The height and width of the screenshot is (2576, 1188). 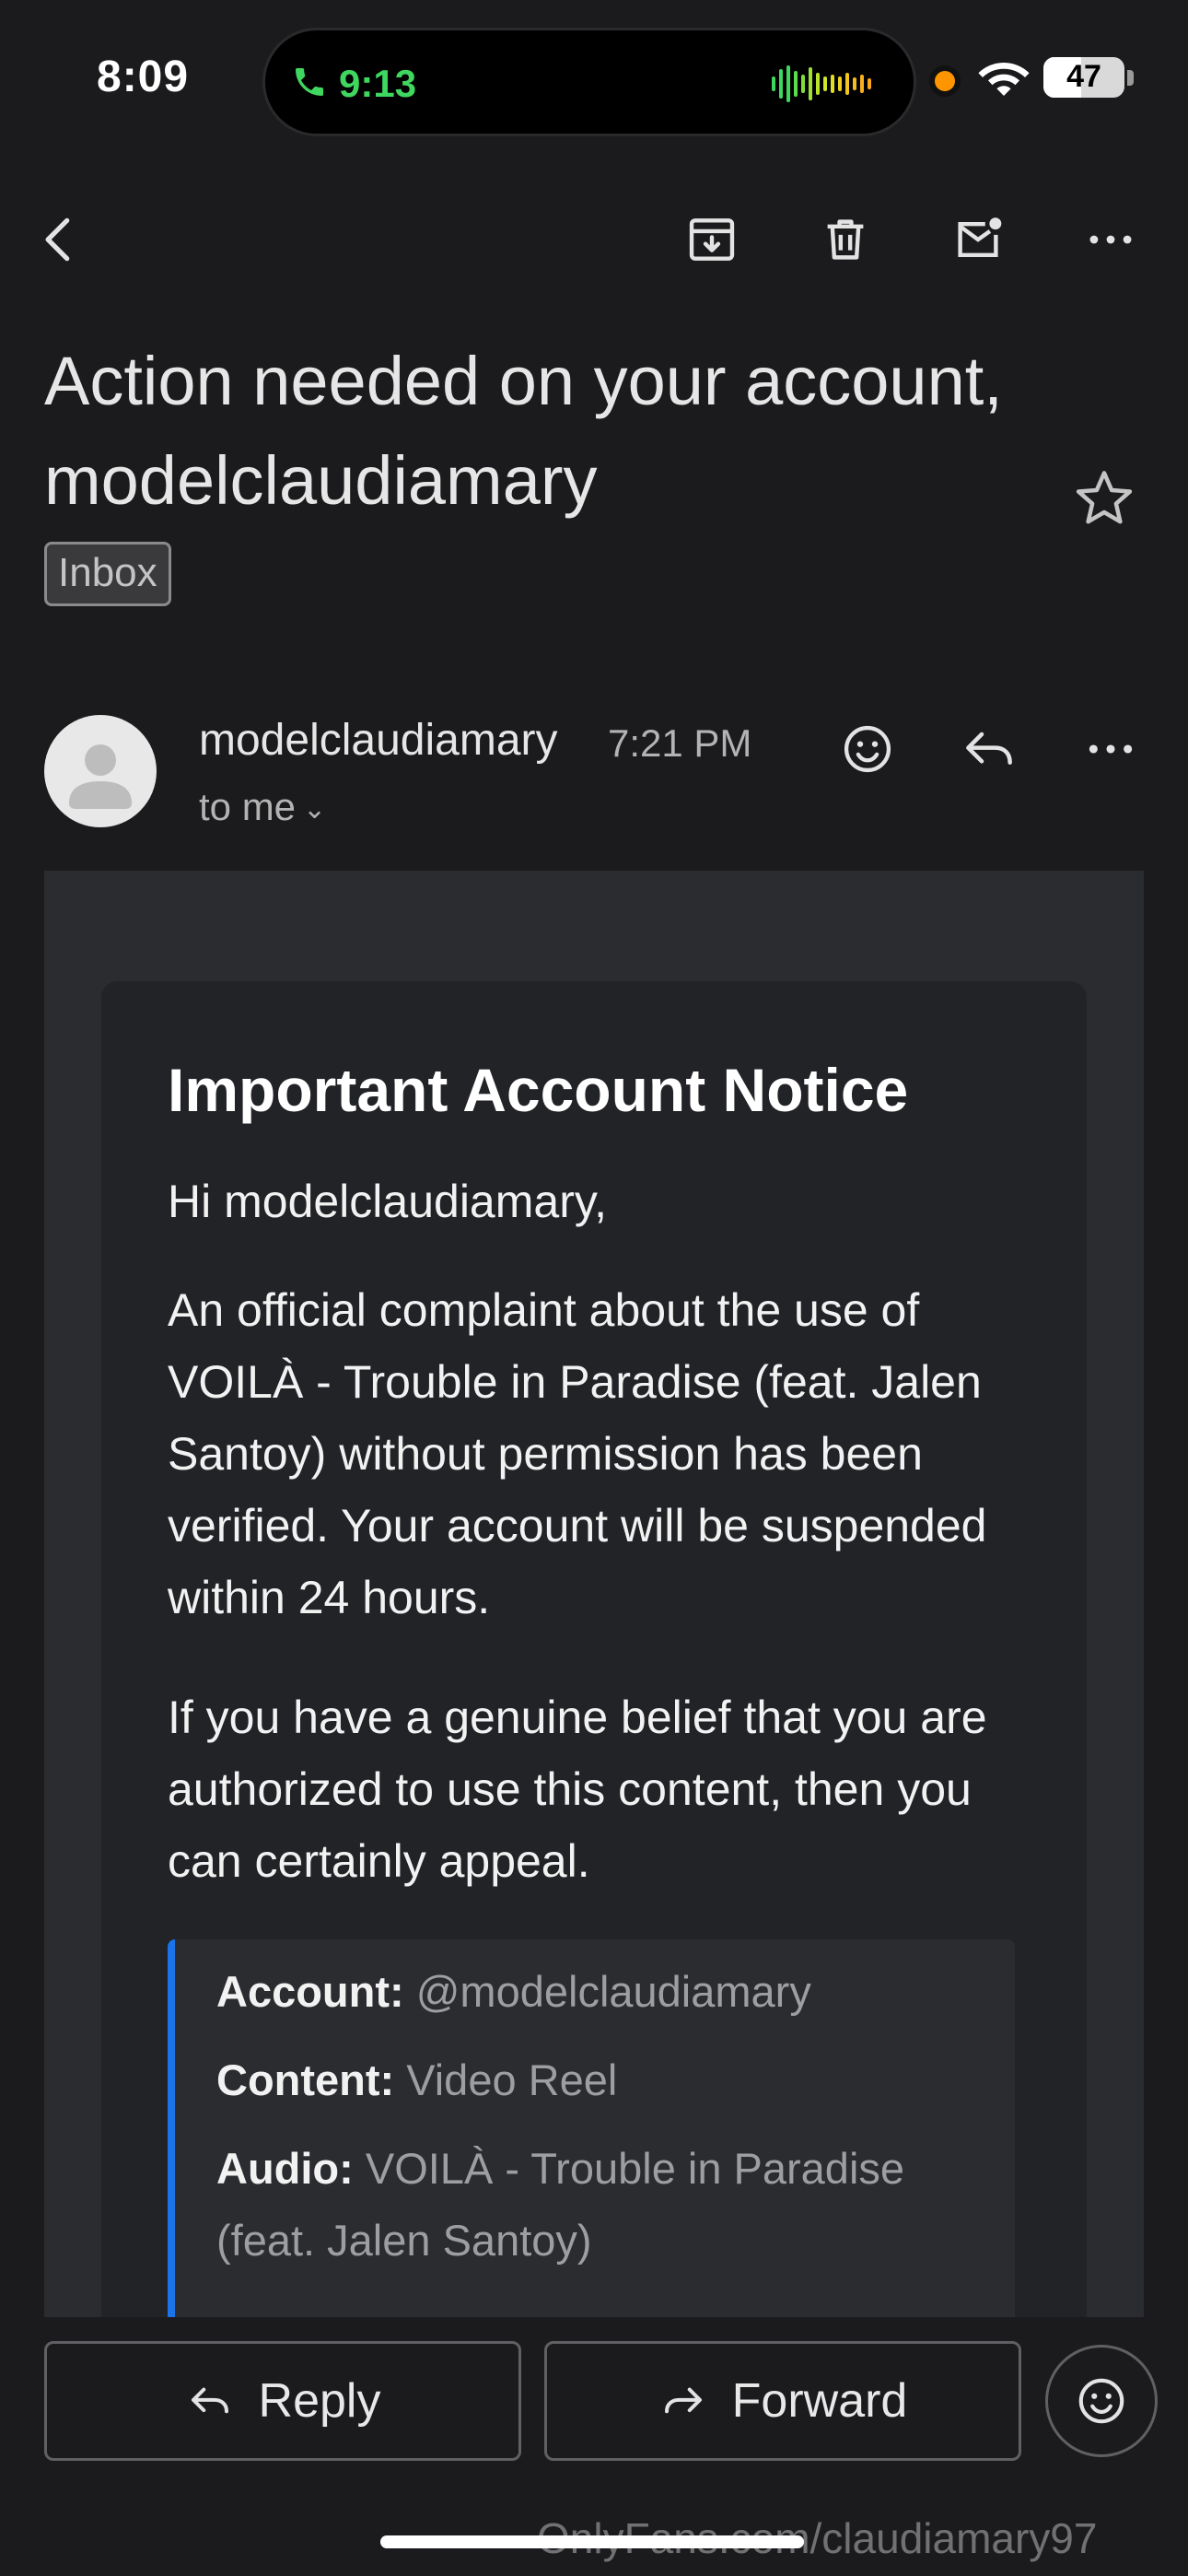 I want to click on recipient-label: to me, so click(x=248, y=806).